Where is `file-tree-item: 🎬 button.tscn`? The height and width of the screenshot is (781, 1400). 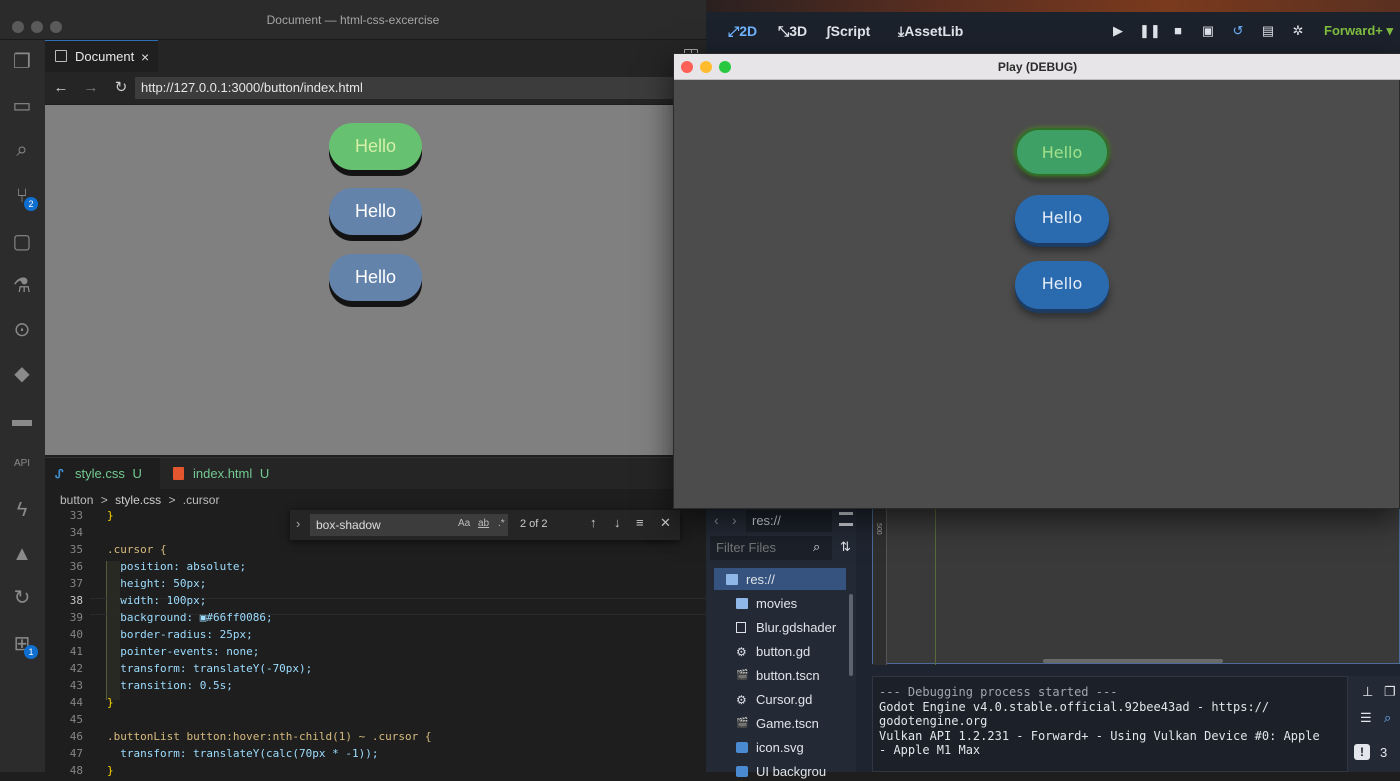 file-tree-item: 🎬 button.tscn is located at coordinates (778, 676).